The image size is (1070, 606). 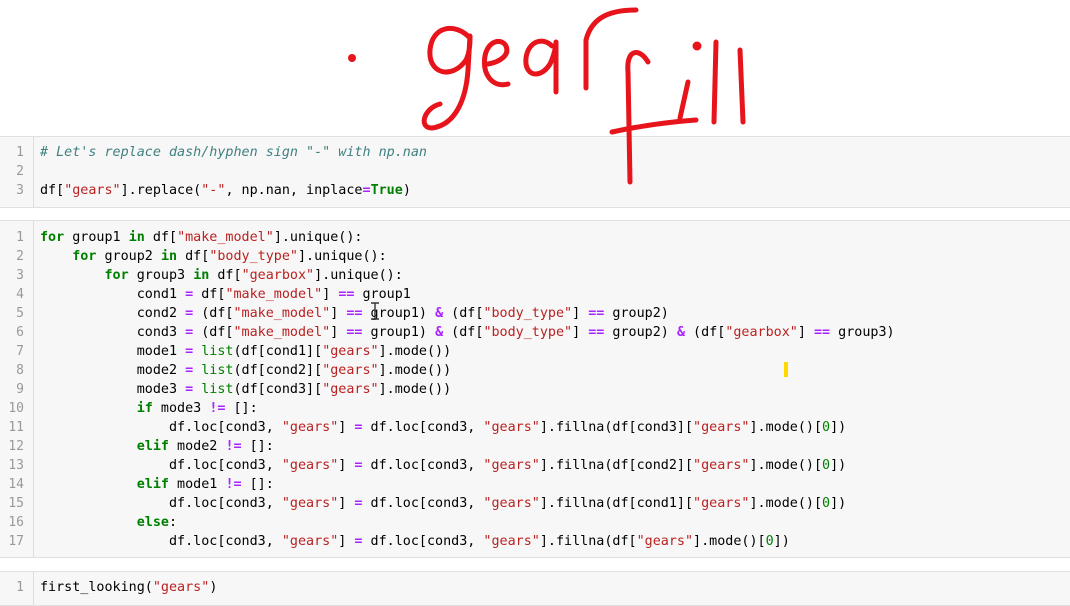 What do you see at coordinates (862, 332) in the screenshot?
I see `code-token: group3)` at bounding box center [862, 332].